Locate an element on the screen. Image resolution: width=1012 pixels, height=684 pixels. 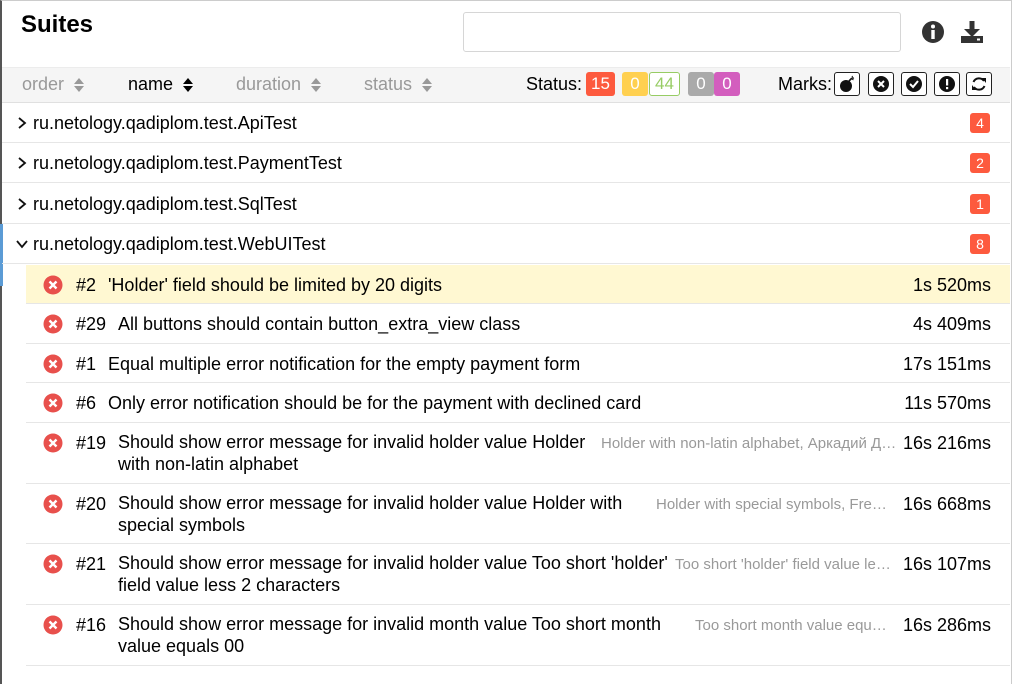
sort-status: status is located at coordinates (398, 84).